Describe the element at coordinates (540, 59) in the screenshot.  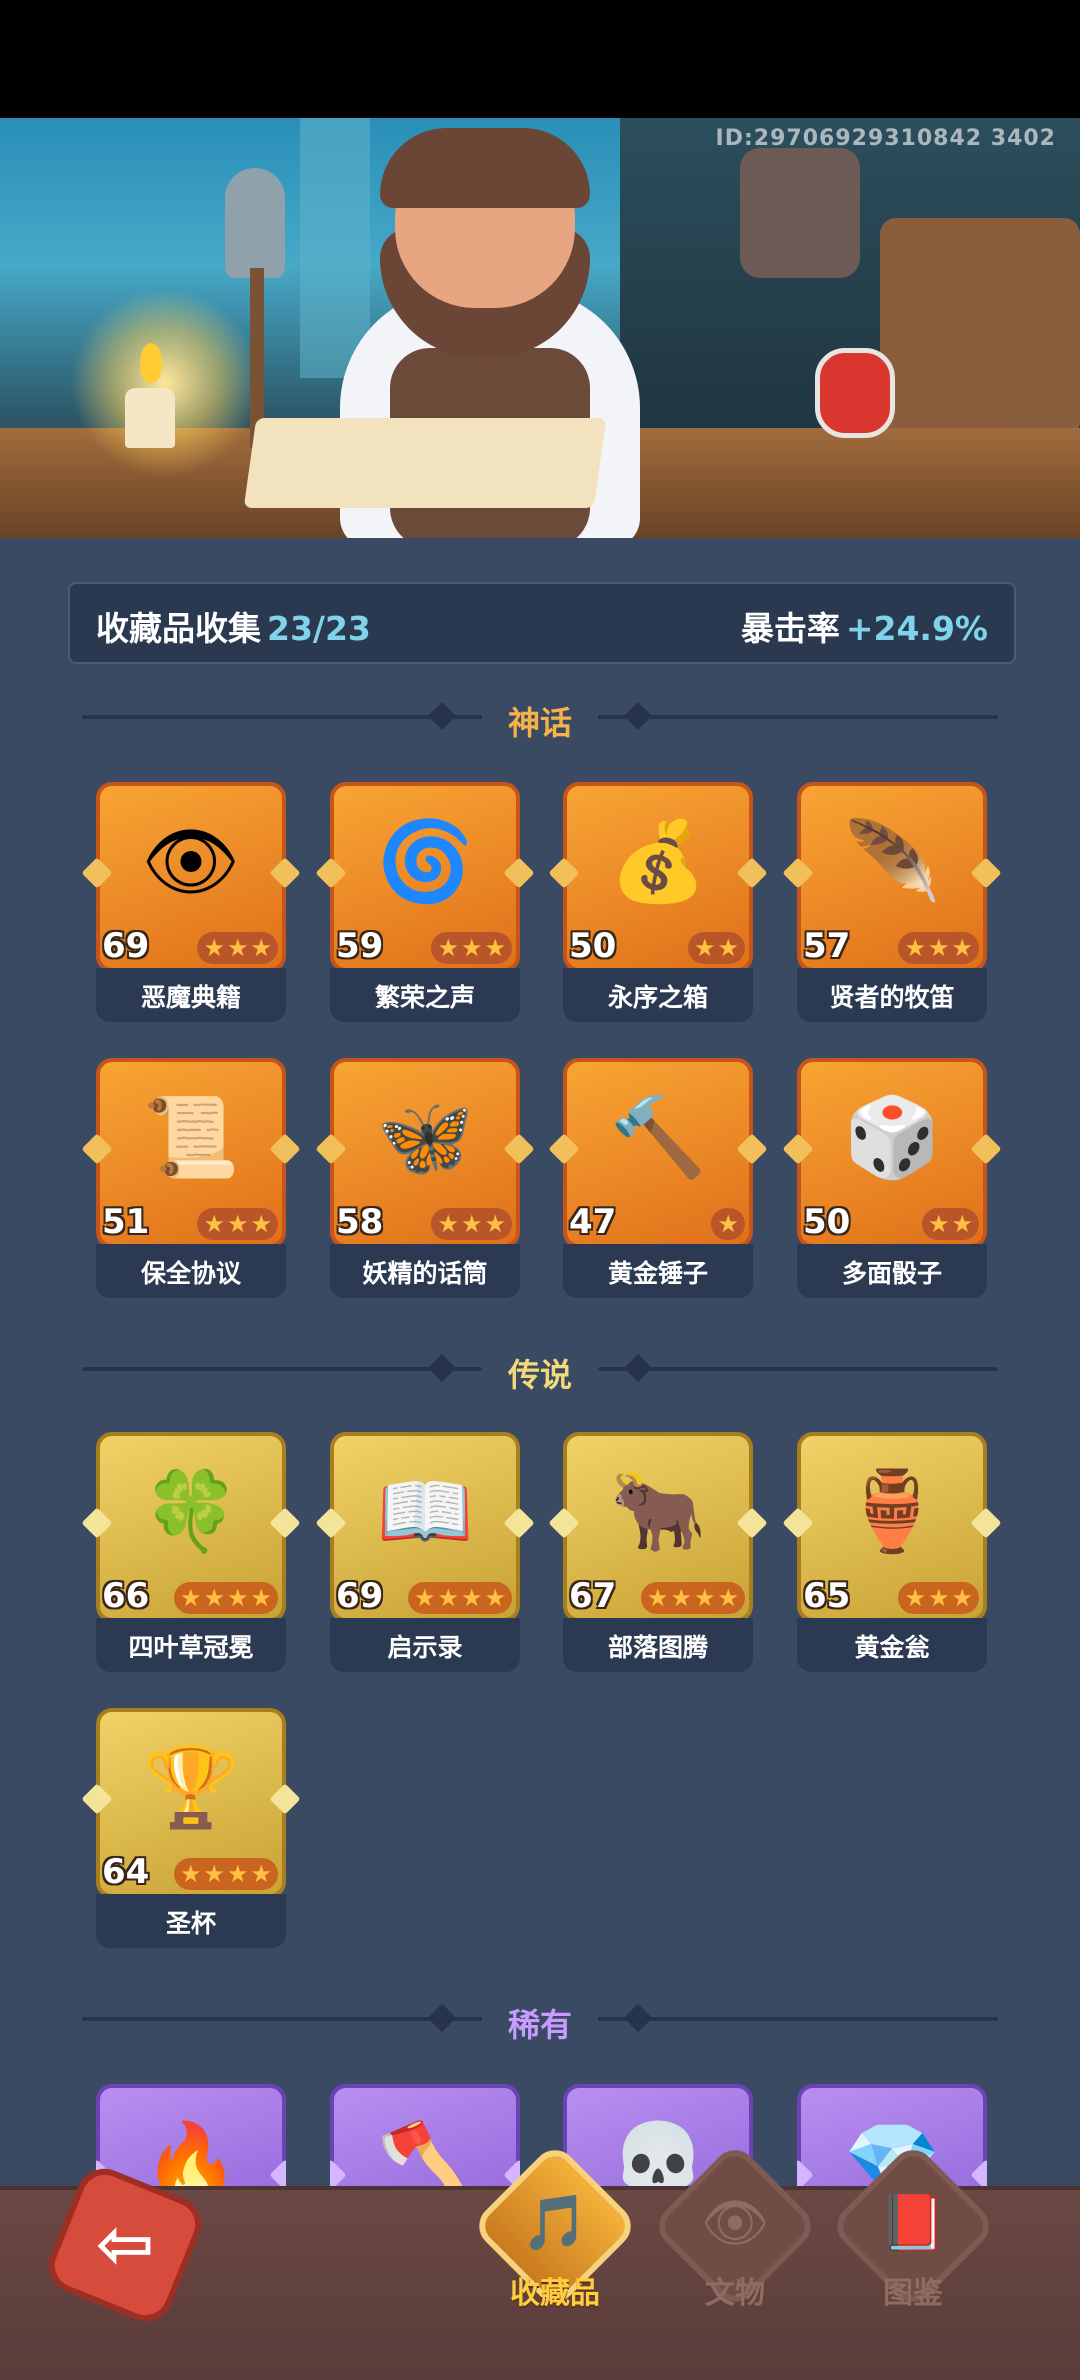
I see `status-bar` at that location.